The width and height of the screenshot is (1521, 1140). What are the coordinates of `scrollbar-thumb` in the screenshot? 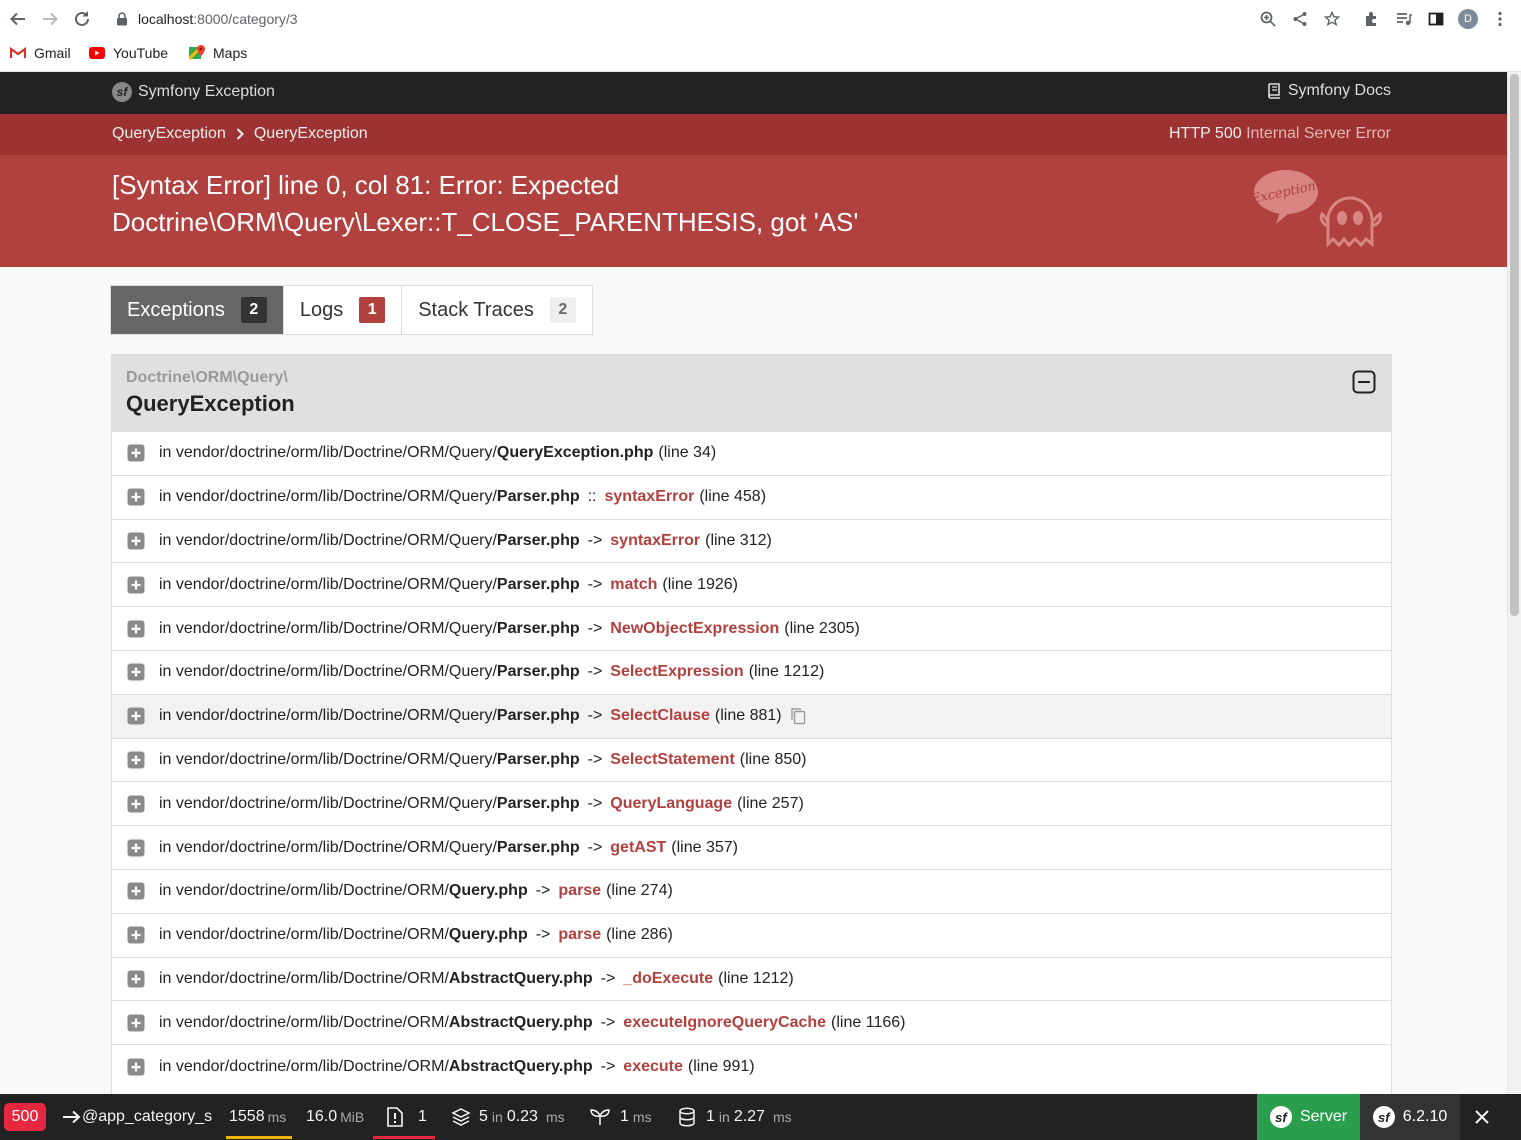 It's located at (1514, 345).